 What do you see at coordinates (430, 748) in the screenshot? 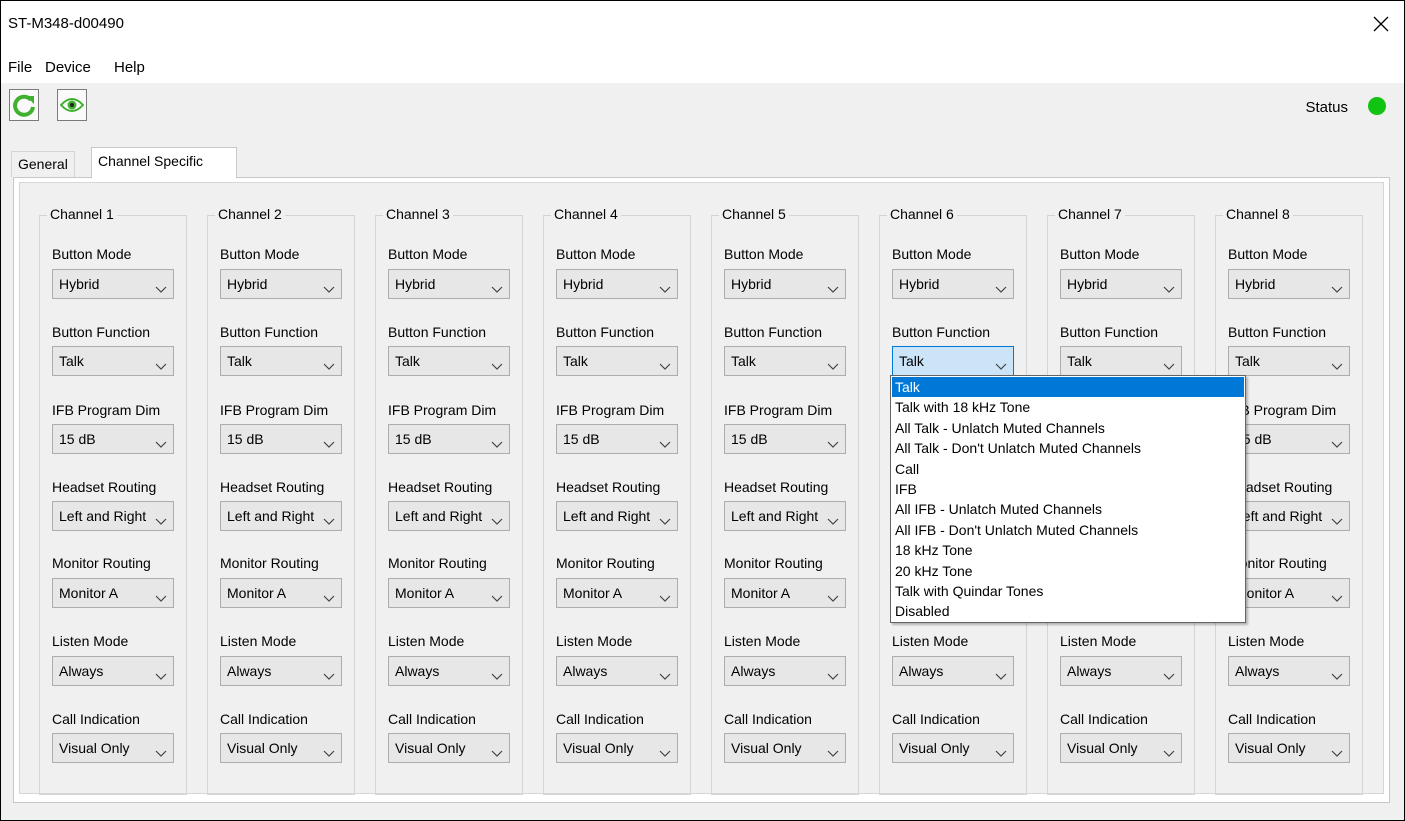
I see `call-indication-value: Visual Only` at bounding box center [430, 748].